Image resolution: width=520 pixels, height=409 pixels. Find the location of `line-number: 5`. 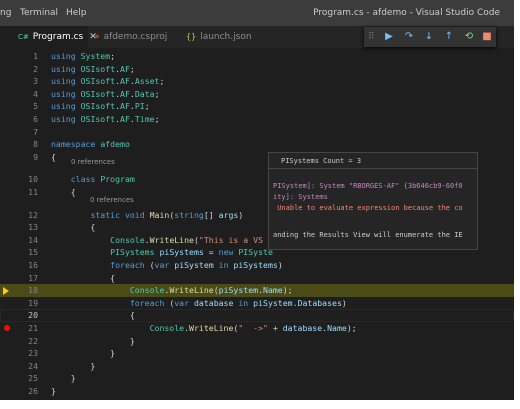

line-number: 5 is located at coordinates (26, 106).